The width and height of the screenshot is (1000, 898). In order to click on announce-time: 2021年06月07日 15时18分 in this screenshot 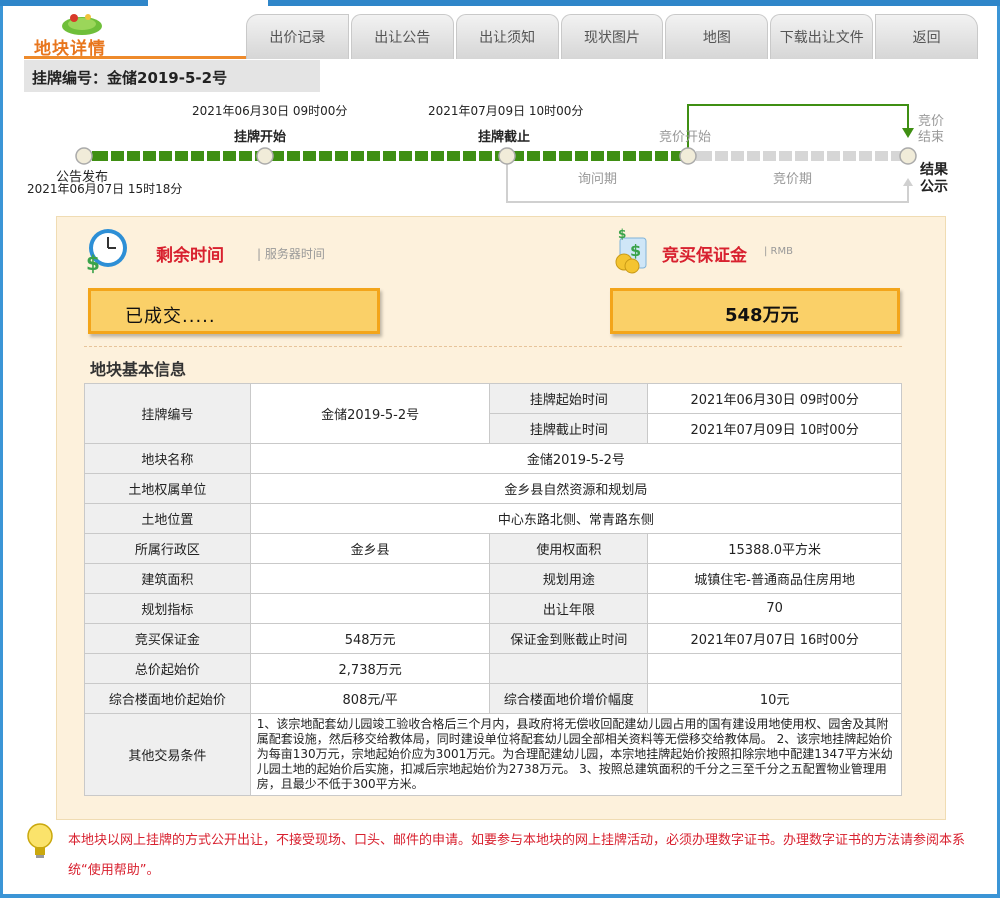, I will do `click(105, 189)`.